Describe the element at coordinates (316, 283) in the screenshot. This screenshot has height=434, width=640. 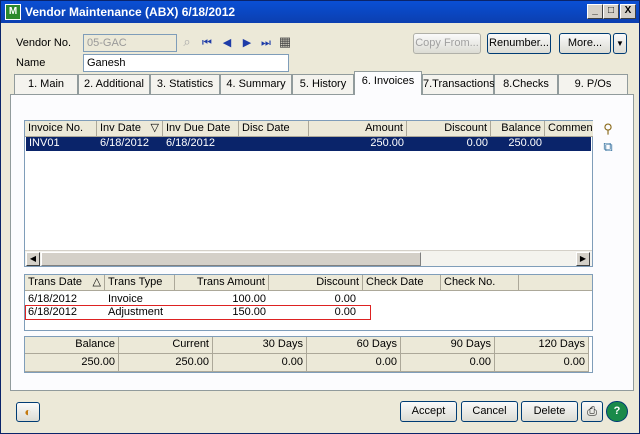
I see `column-header-trans-discount: Discount` at that location.